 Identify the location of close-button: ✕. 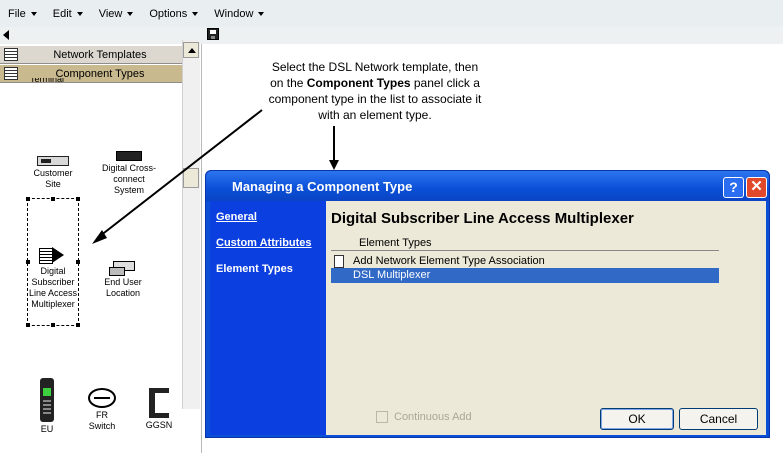
(756, 187).